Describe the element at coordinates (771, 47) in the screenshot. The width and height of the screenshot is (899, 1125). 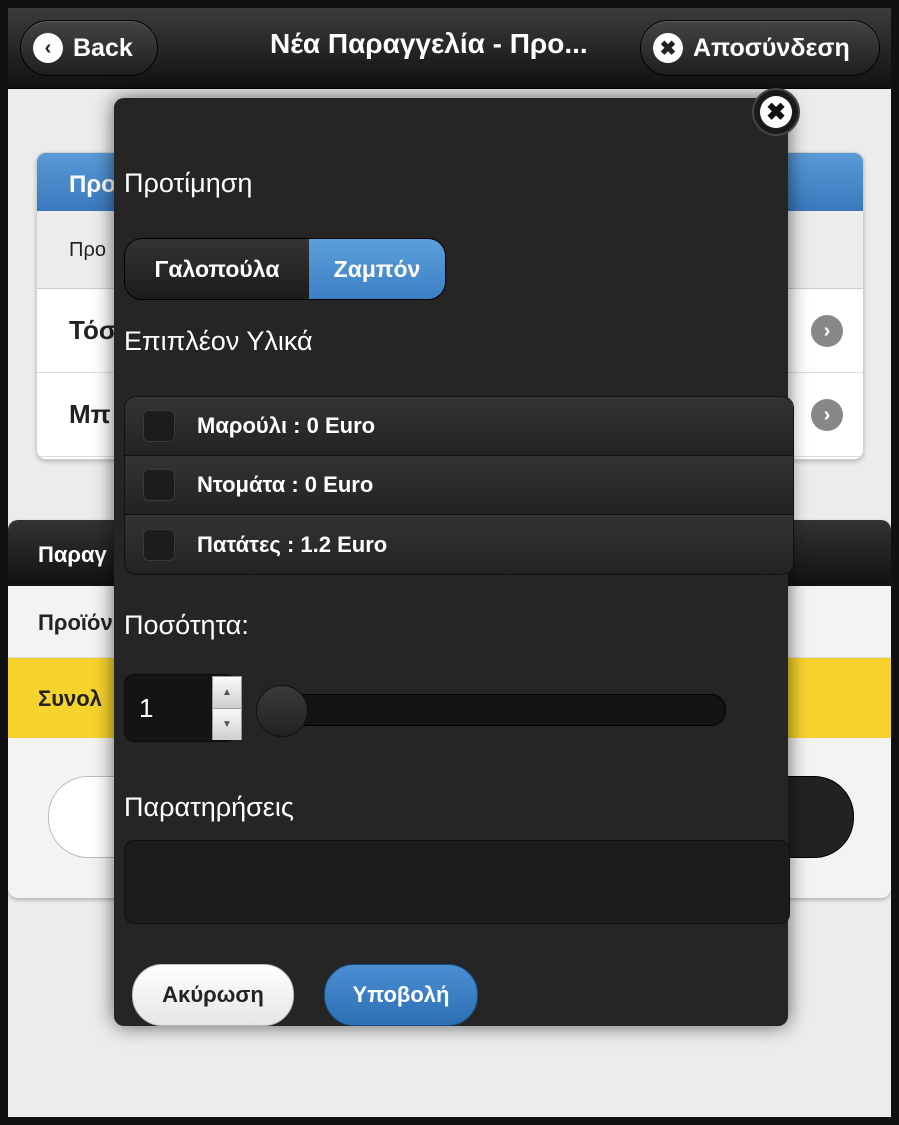
I see `logout-button-label: Αποσύνδεση` at that location.